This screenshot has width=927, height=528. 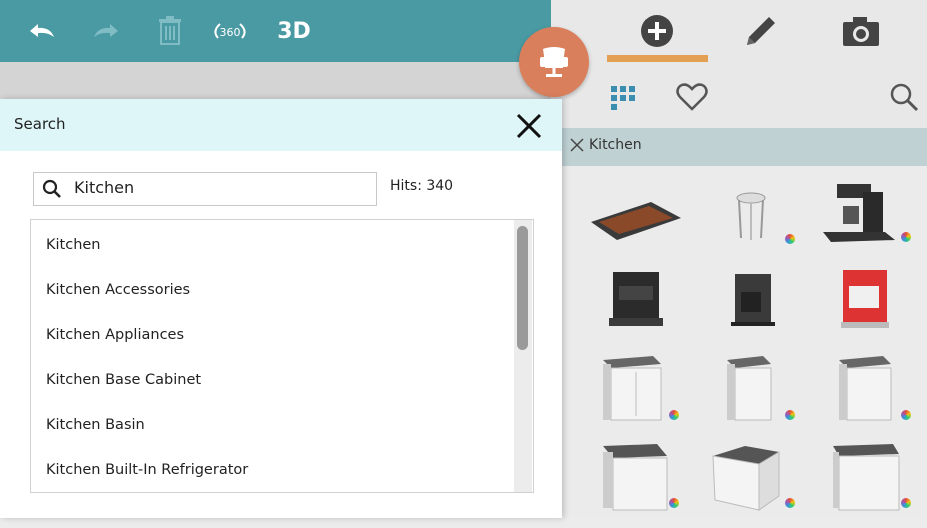 I want to click on undo-icon, so click(x=42, y=30).